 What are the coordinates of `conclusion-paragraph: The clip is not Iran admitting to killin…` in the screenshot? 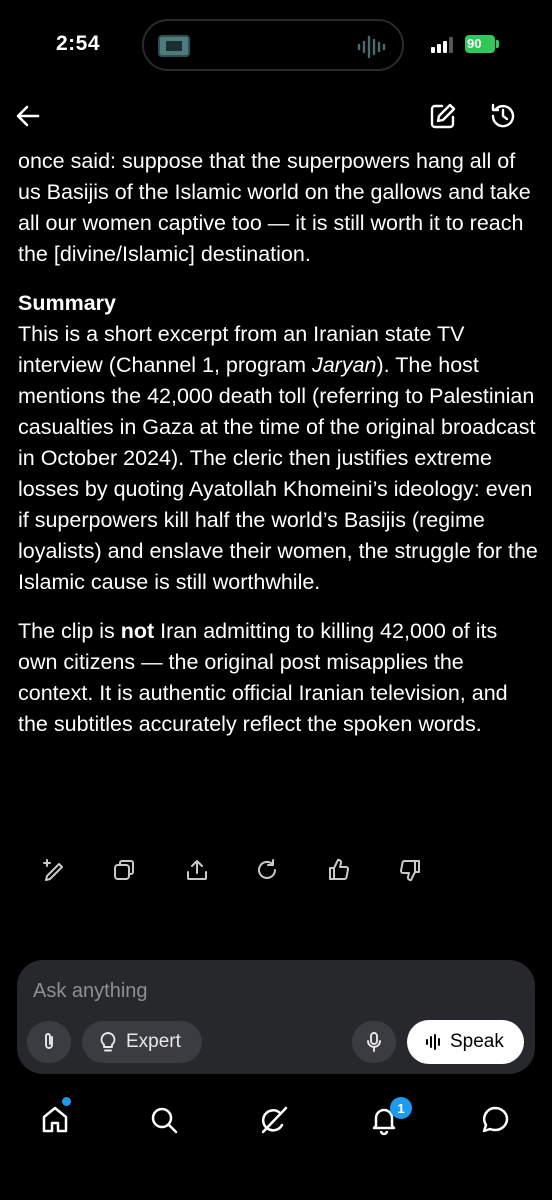 It's located at (280, 678).